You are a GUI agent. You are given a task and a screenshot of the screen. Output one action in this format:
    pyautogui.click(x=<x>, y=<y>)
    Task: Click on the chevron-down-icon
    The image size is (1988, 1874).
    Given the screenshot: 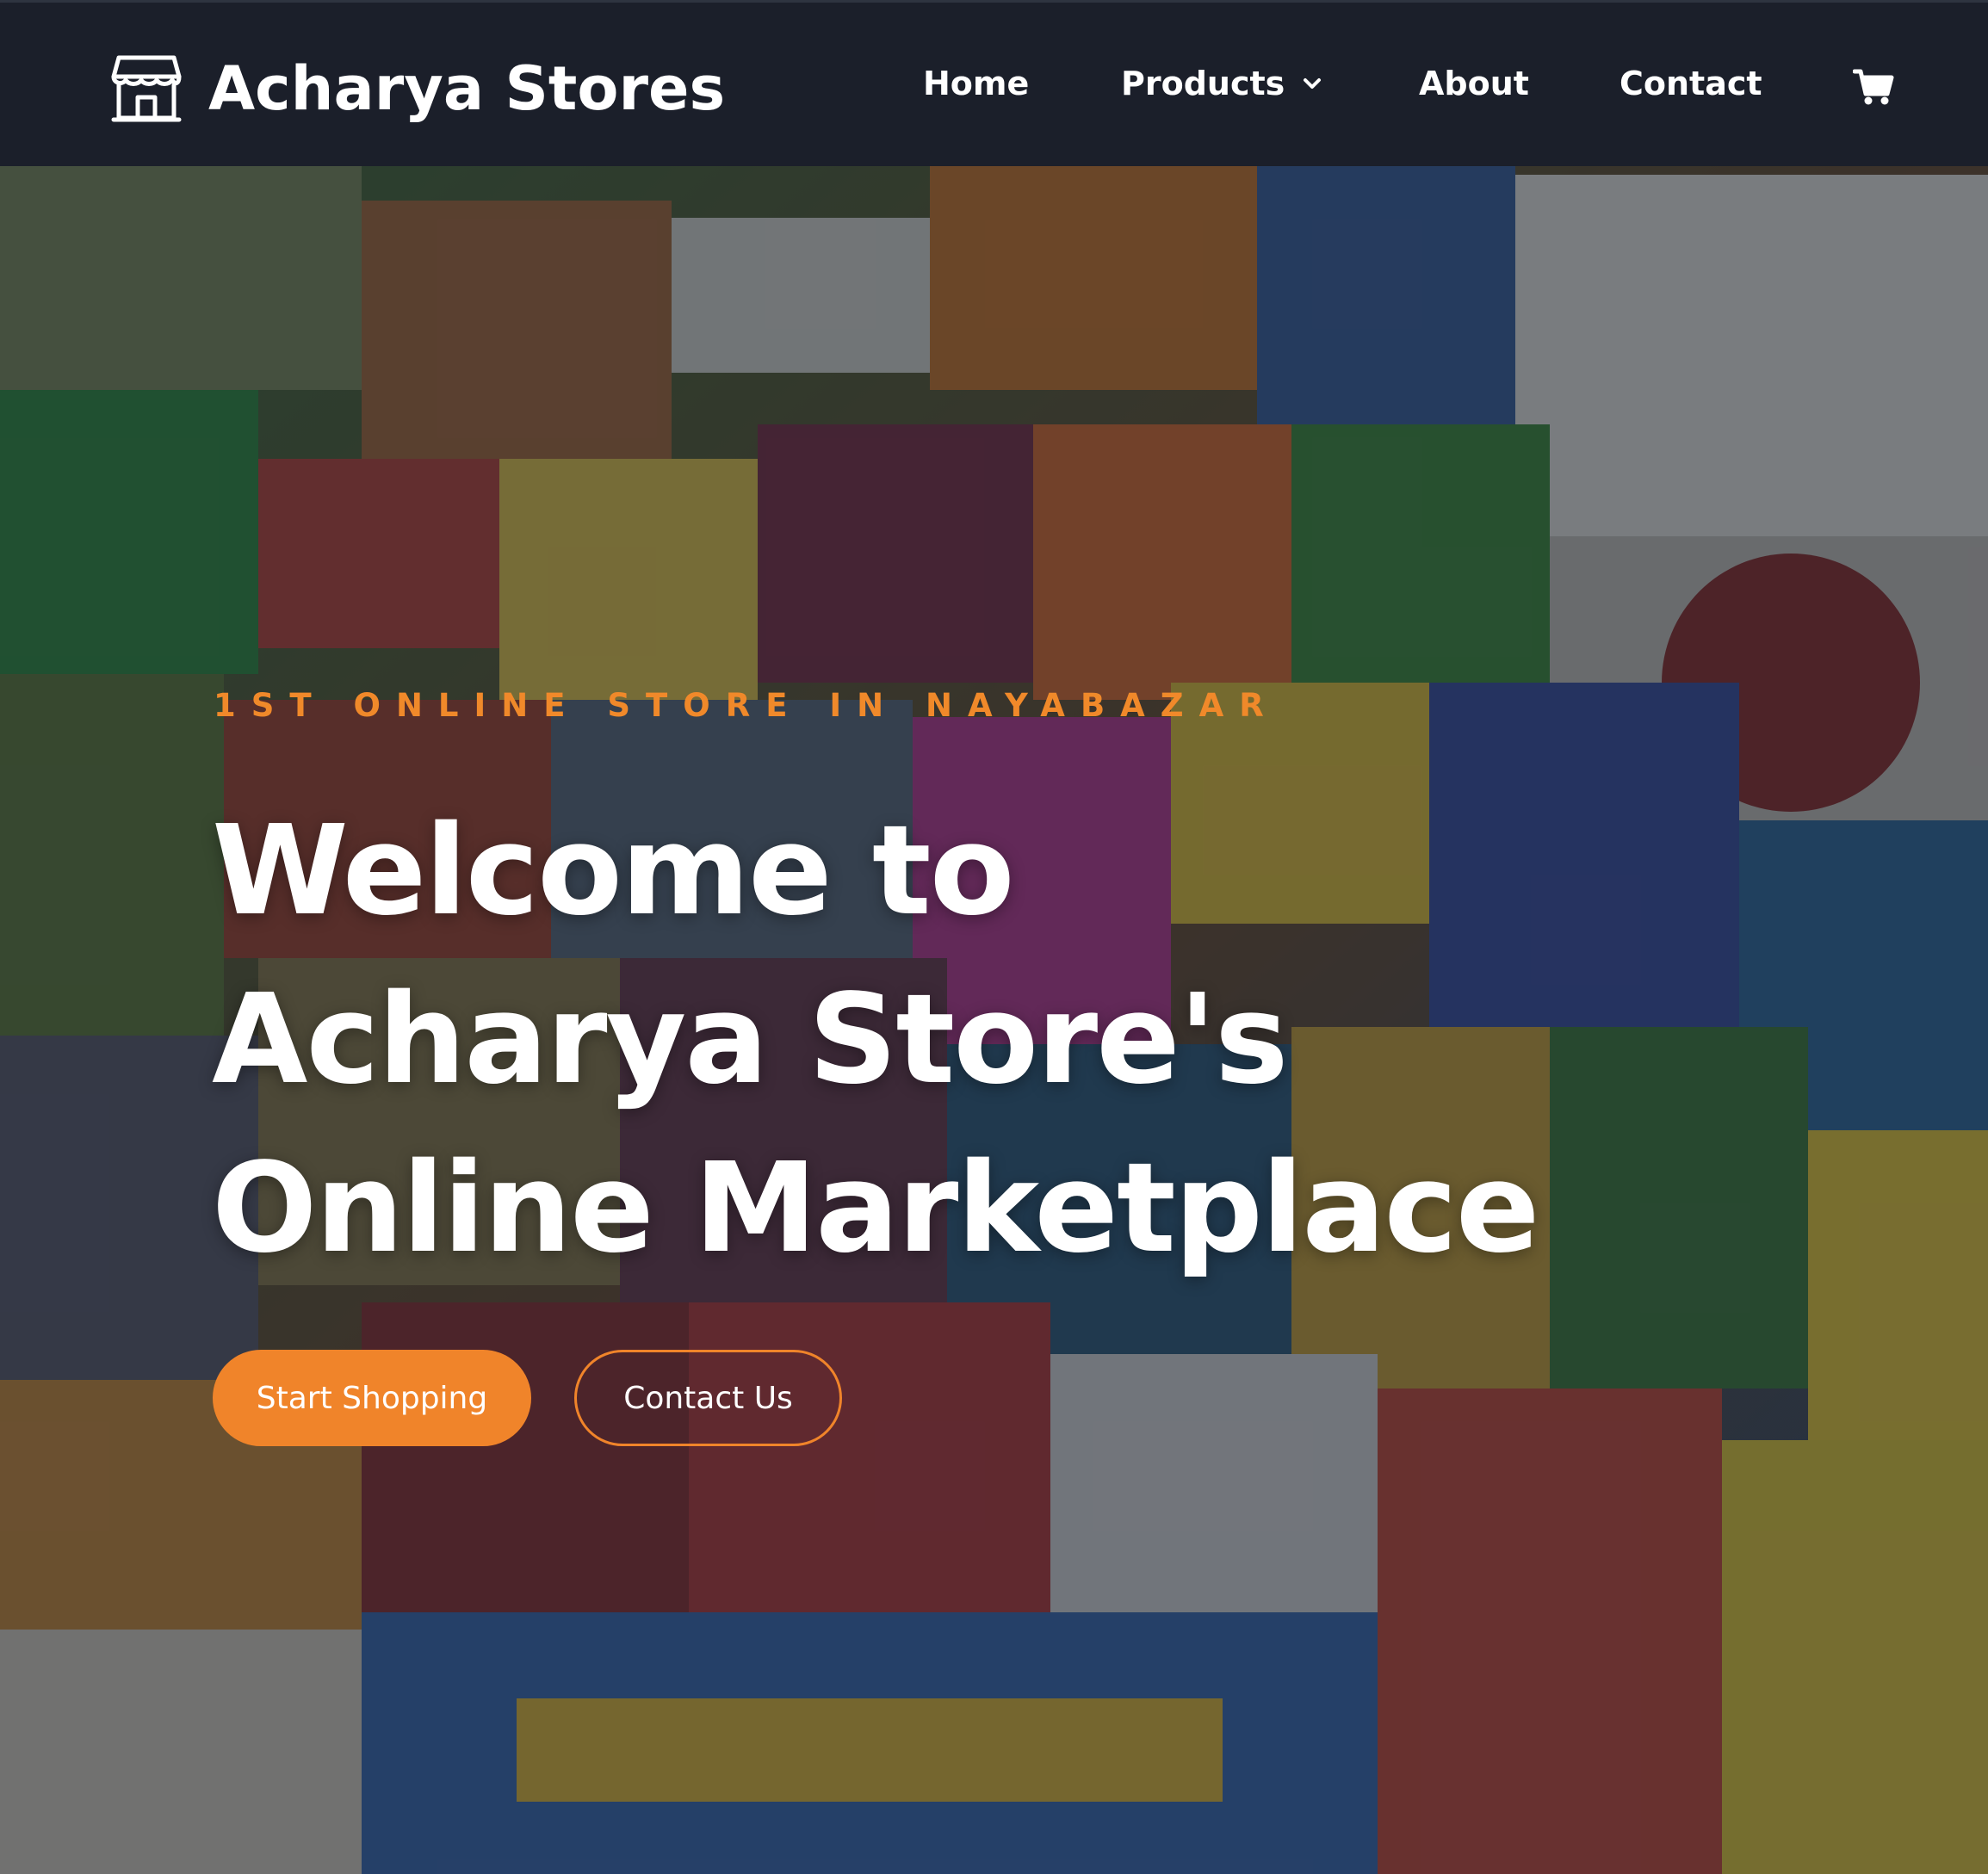 What is the action you would take?
    pyautogui.click(x=1313, y=83)
    